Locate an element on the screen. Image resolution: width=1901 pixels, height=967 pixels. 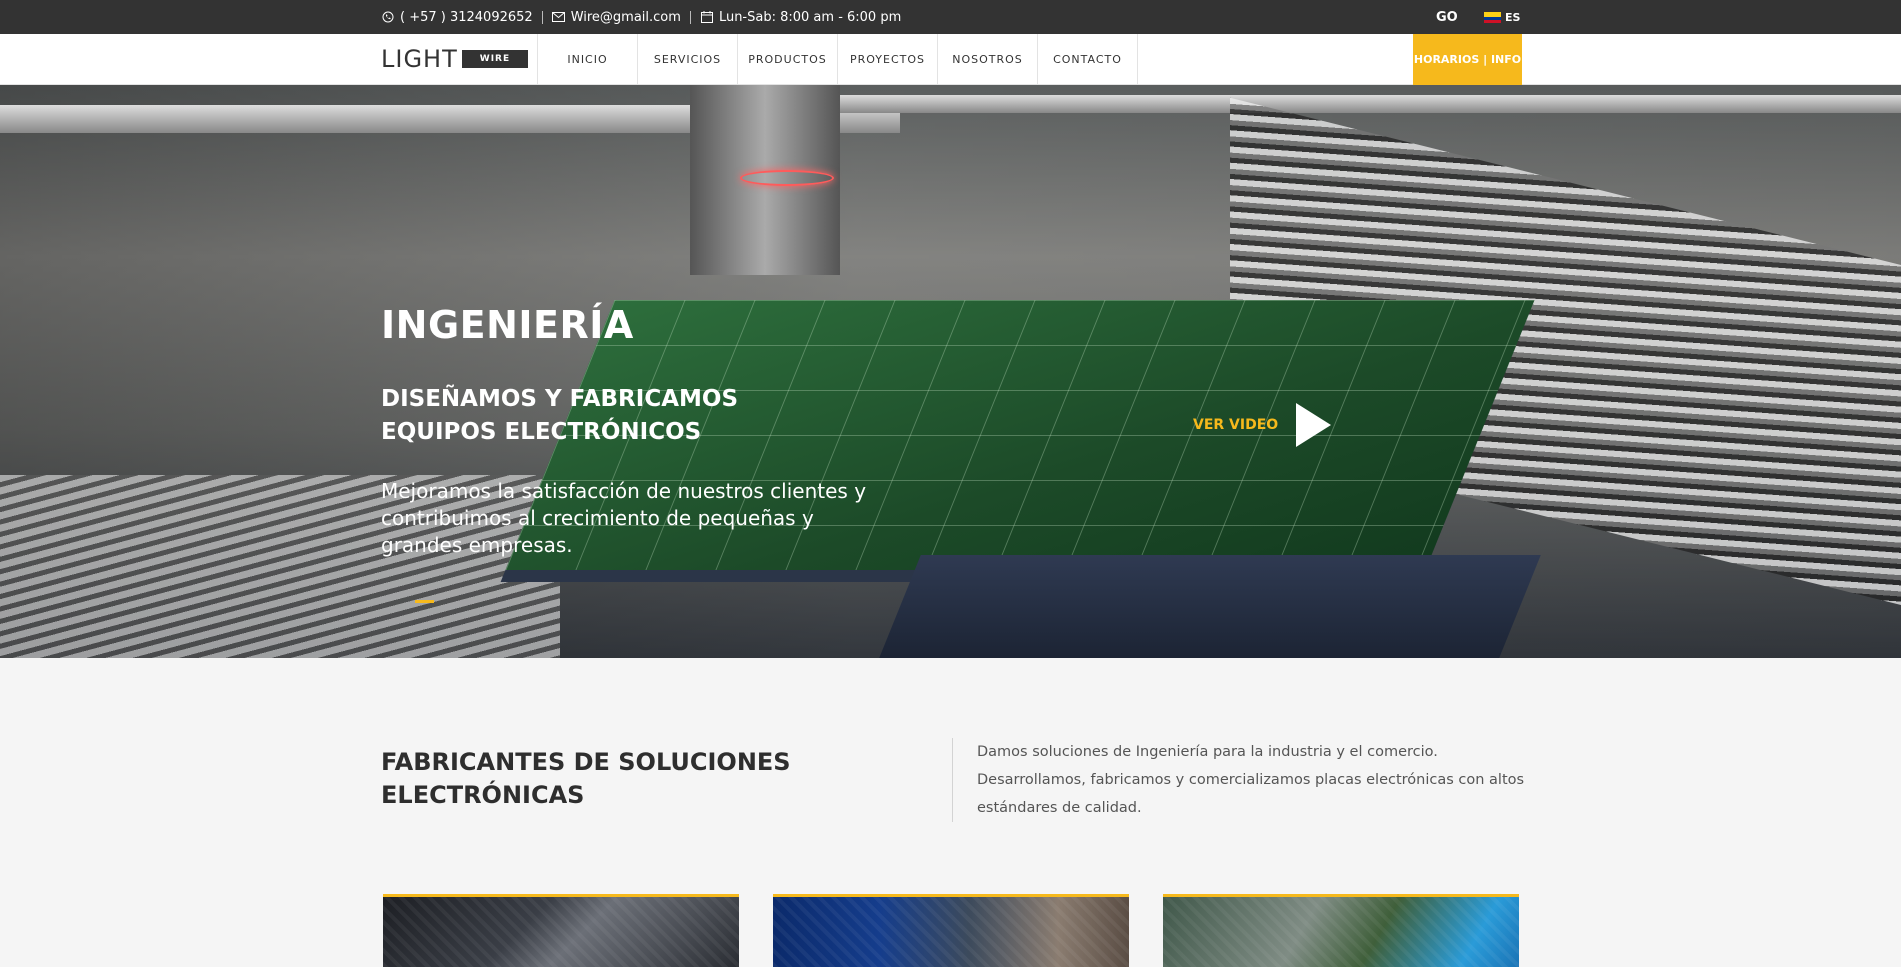
logo: LIGHT WIRE is located at coordinates (455, 59).